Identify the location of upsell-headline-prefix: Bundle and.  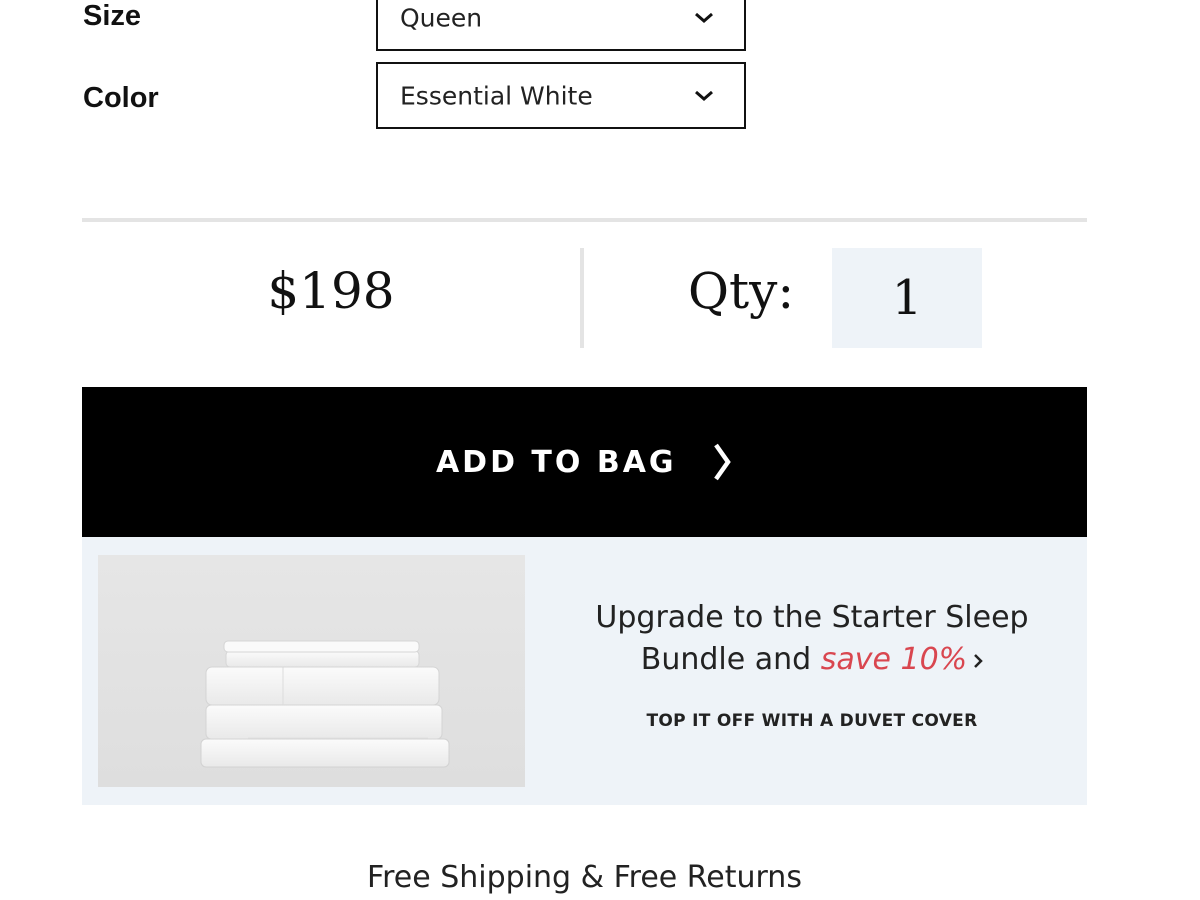
(726, 659).